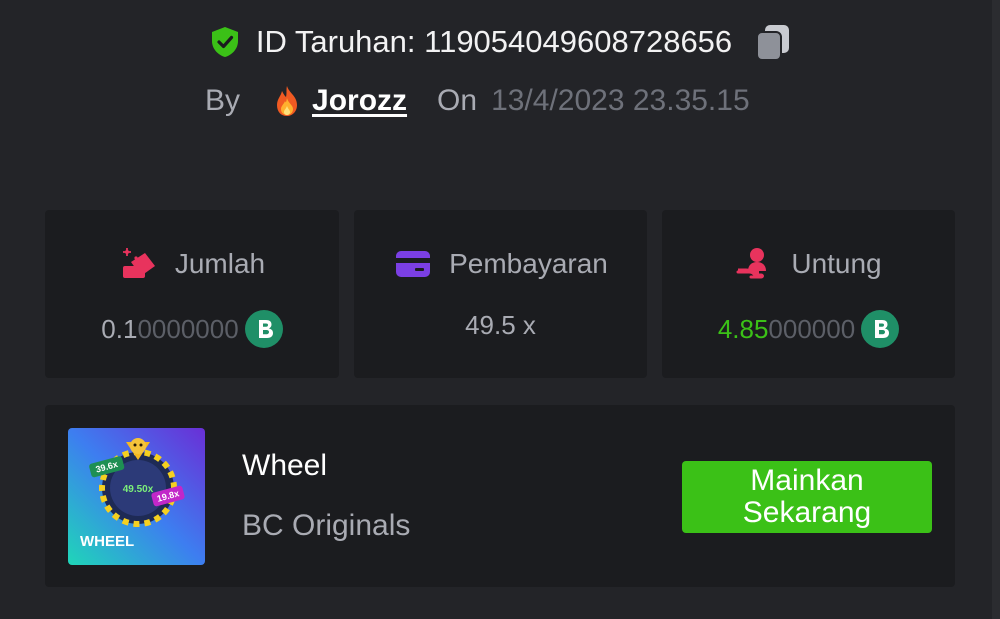 The width and height of the screenshot is (1000, 619). I want to click on copy-icon, so click(773, 42).